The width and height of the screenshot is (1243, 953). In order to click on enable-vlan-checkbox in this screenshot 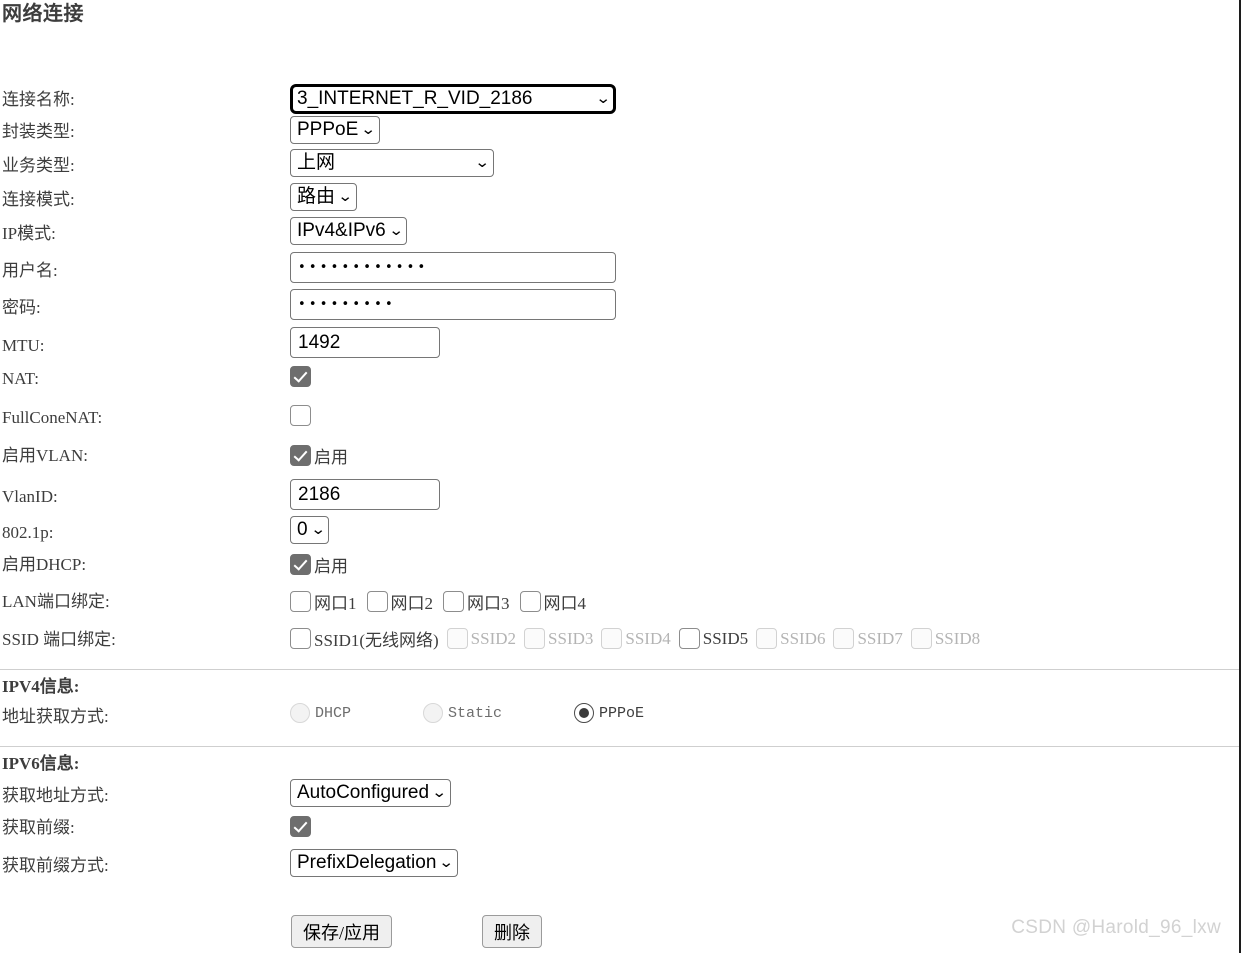, I will do `click(300, 455)`.